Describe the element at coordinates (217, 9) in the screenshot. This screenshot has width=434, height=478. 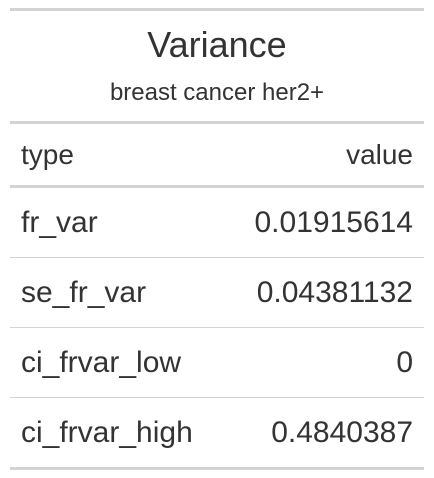
I see `table-top-rule` at that location.